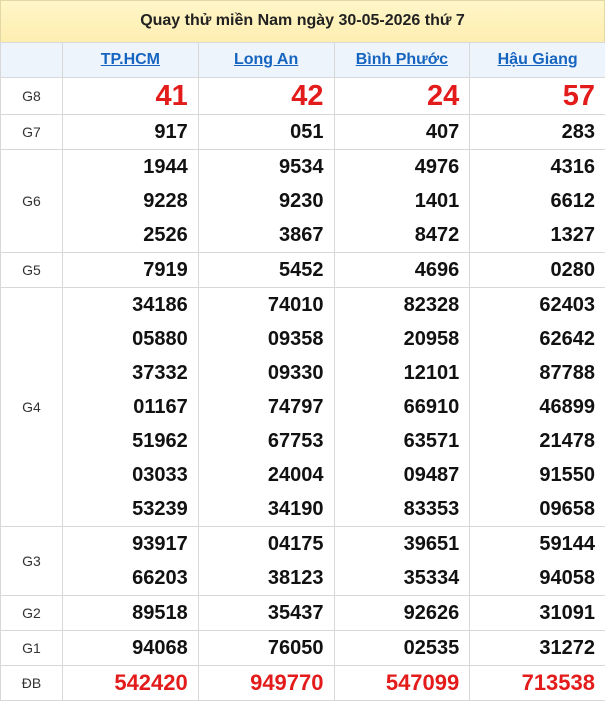 Image resolution: width=605 pixels, height=701 pixels. Describe the element at coordinates (303, 648) in the screenshot. I see `prize-row-g1: G194068760500253531272` at that location.